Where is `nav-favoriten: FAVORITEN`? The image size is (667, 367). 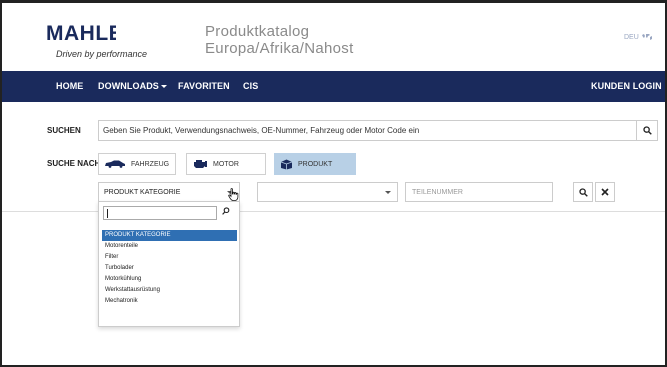
nav-favoriten: FAVORITEN is located at coordinates (204, 86).